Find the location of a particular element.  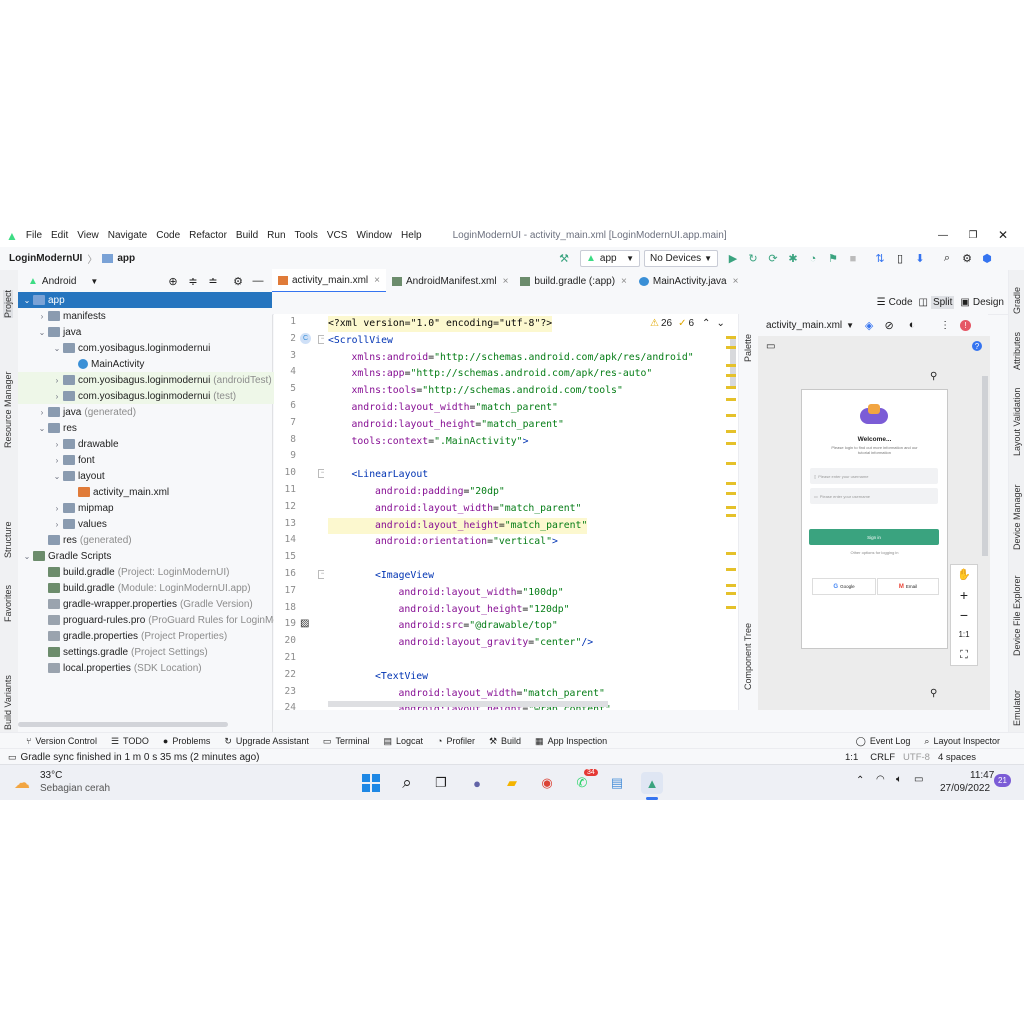

battery-icon: ▭ is located at coordinates (918, 779).